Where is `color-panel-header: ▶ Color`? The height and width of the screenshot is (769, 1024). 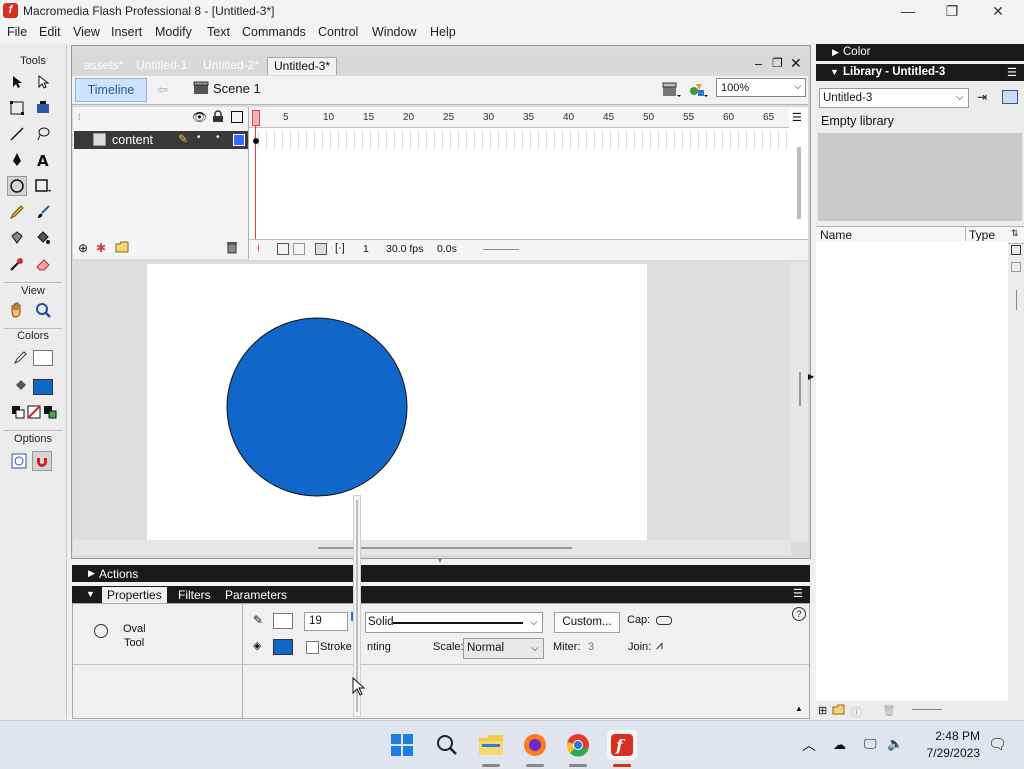 color-panel-header: ▶ Color is located at coordinates (920, 52).